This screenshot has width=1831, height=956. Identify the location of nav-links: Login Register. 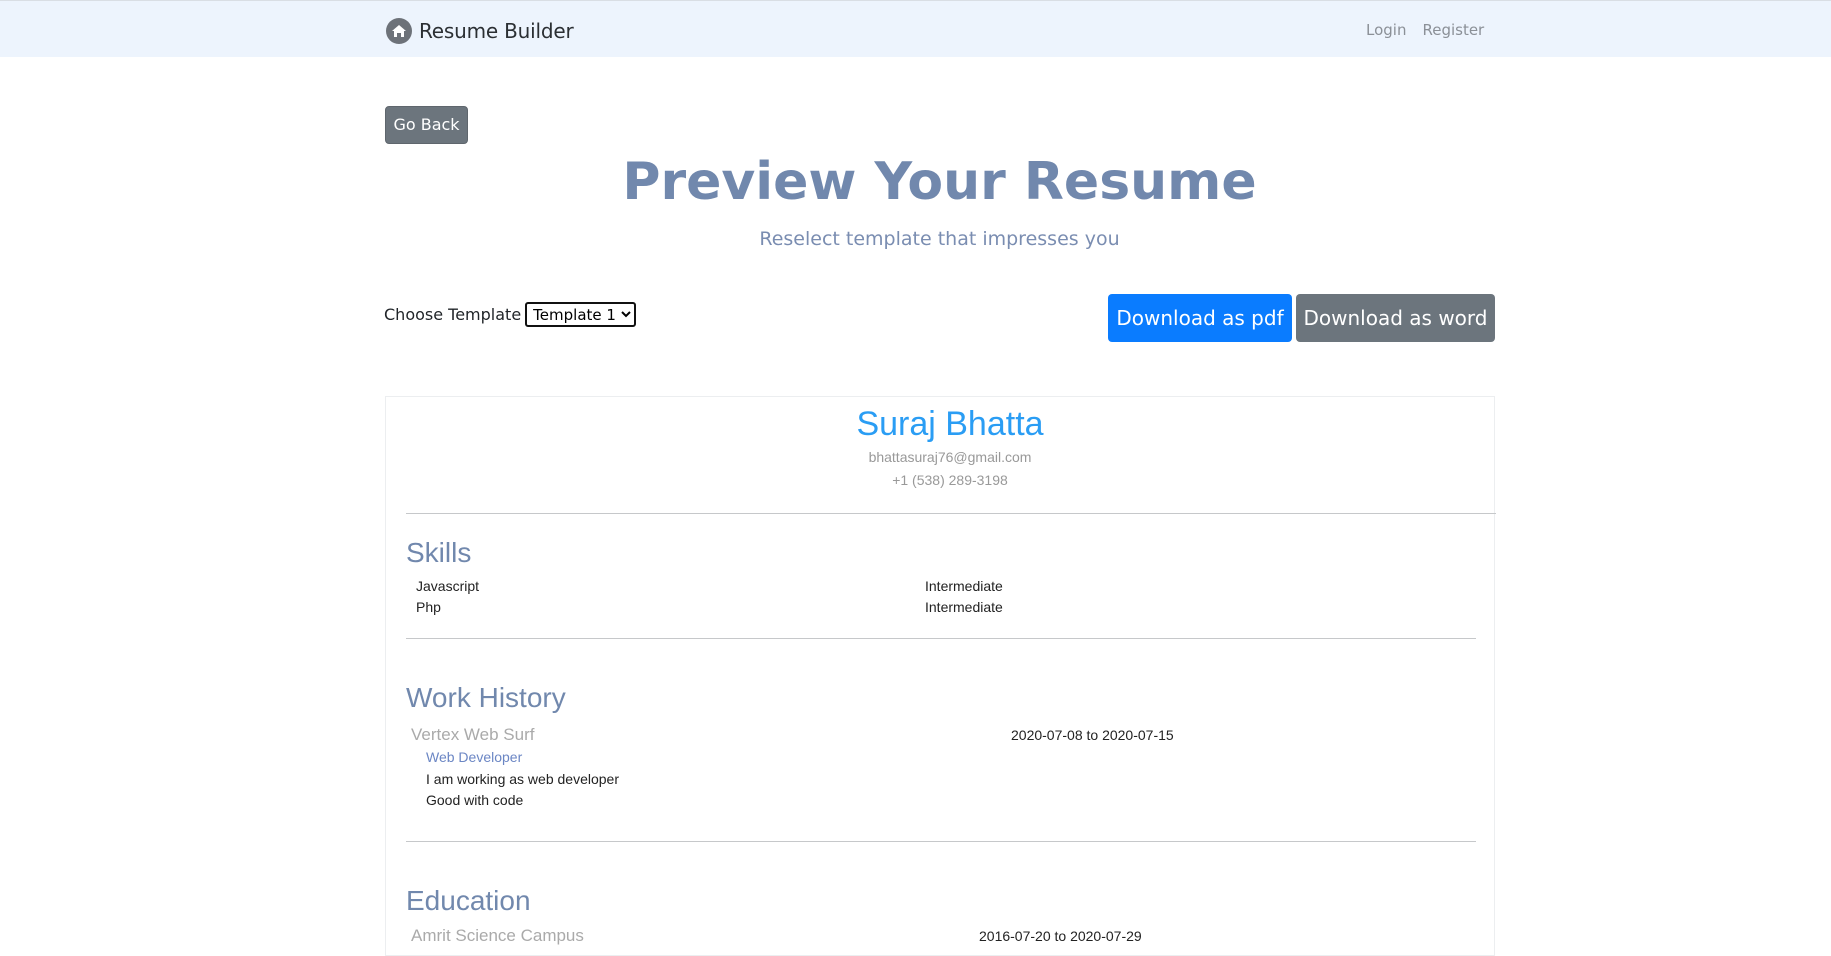
(1425, 30).